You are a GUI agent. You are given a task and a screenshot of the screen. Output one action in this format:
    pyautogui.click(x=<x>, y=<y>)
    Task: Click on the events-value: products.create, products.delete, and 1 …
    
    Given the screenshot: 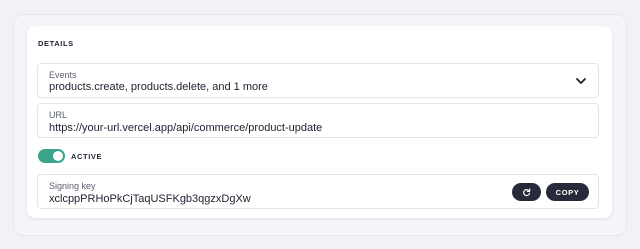 What is the action you would take?
    pyautogui.click(x=158, y=87)
    